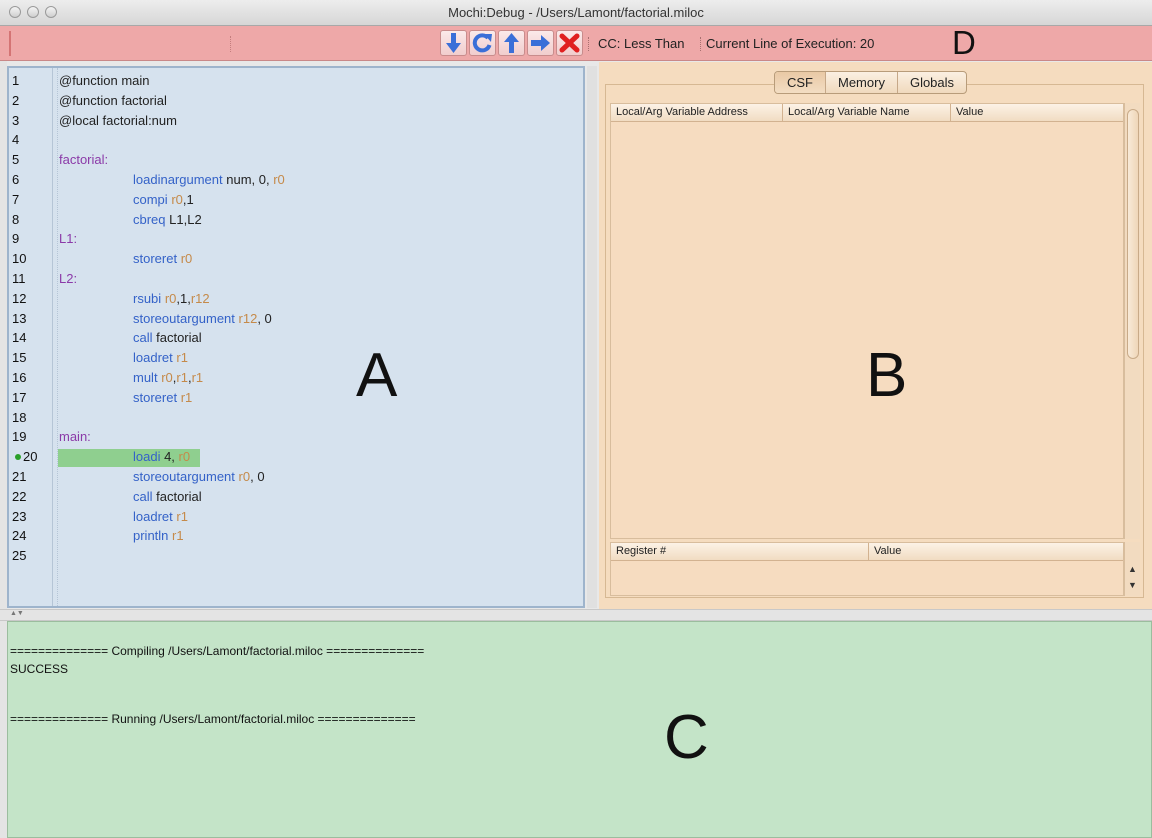 The height and width of the screenshot is (838, 1152). I want to click on stop-button, so click(569, 43).